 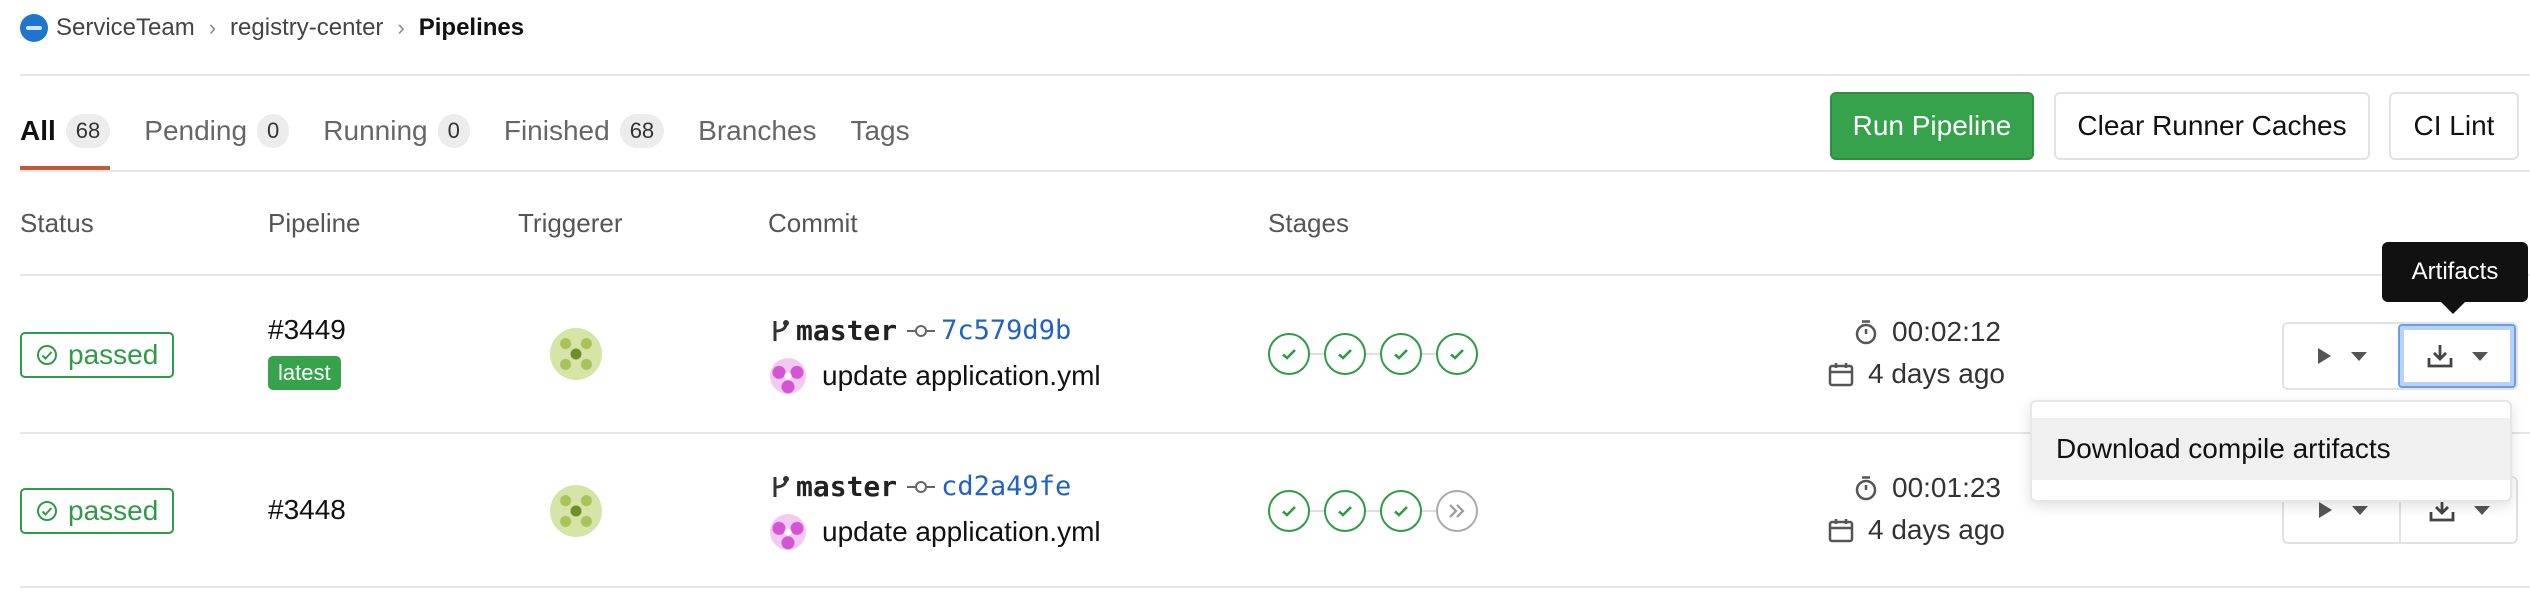 I want to click on pipeline-actions, so click(x=2400, y=356).